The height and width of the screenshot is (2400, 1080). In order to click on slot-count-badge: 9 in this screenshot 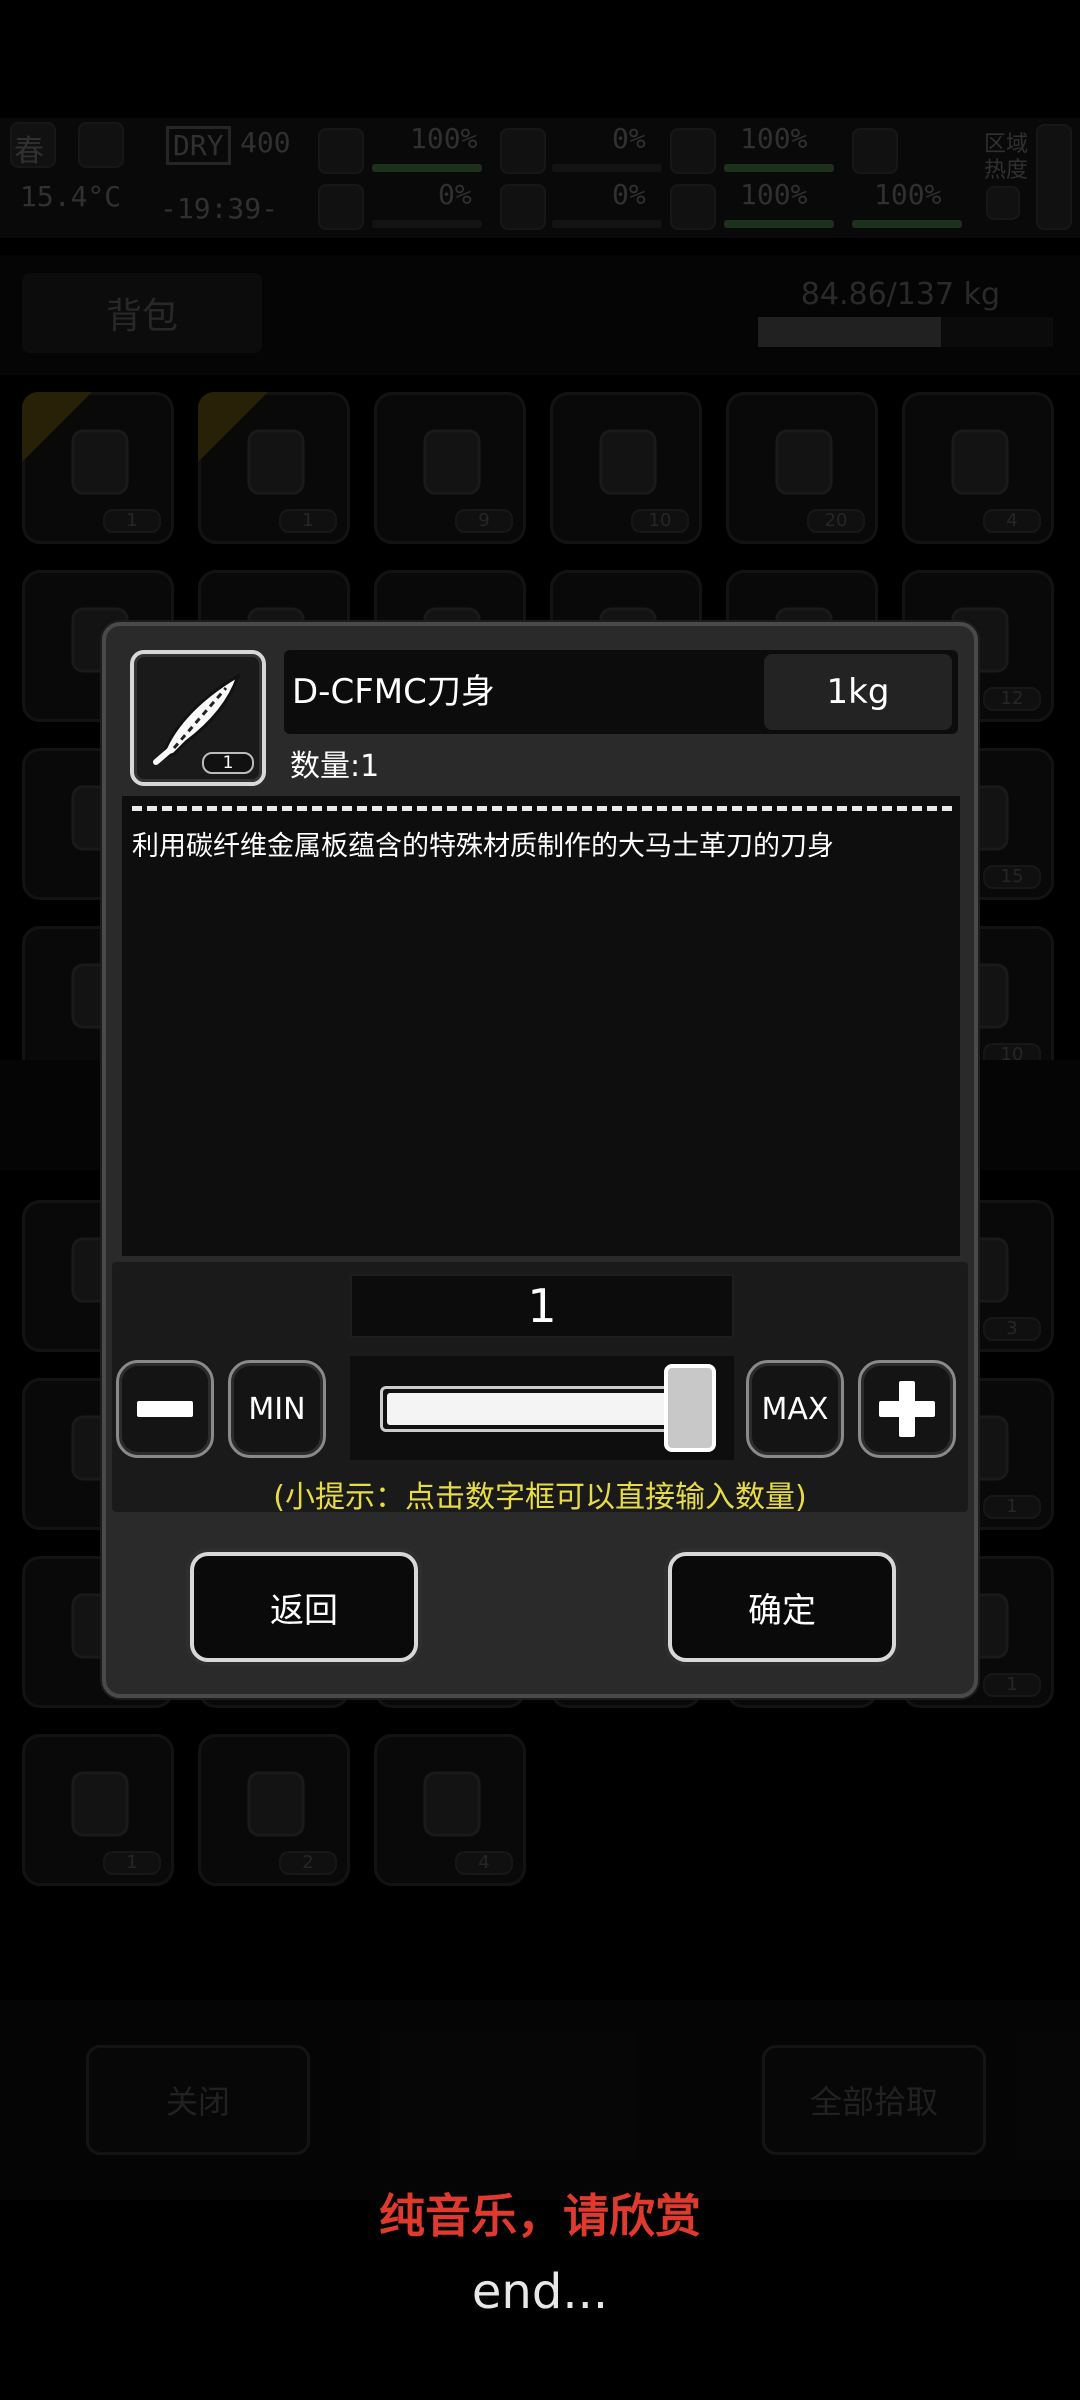, I will do `click(484, 521)`.